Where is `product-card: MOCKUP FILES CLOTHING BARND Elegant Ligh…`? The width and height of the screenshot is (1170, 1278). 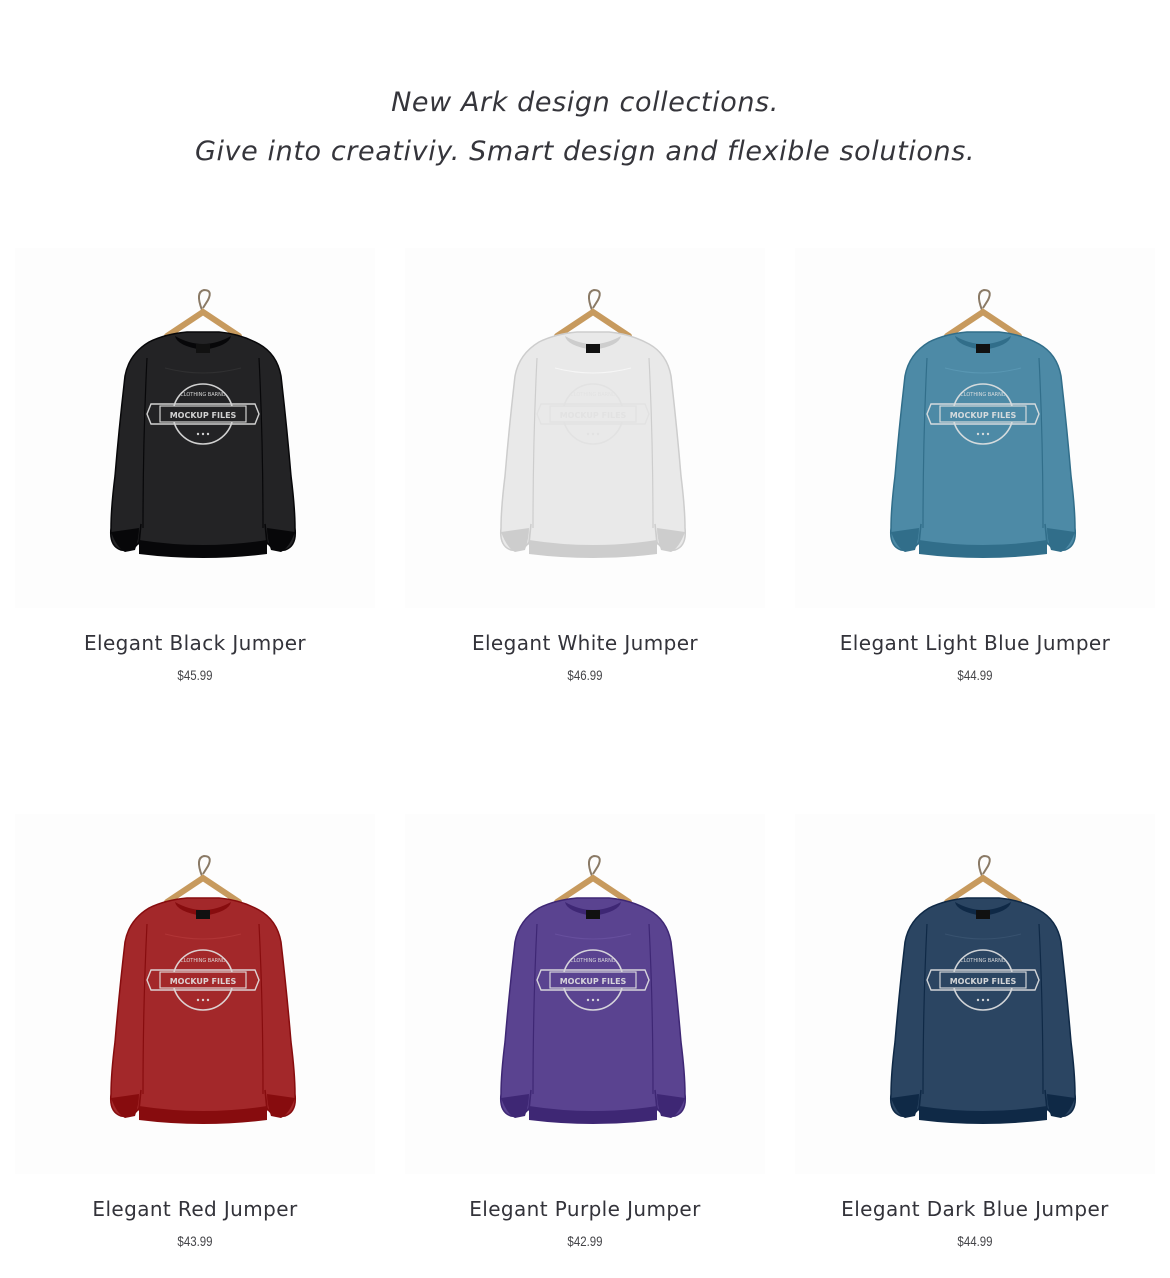
product-card: MOCKUP FILES CLOTHING BARND Elegant Ligh… is located at coordinates (975, 466).